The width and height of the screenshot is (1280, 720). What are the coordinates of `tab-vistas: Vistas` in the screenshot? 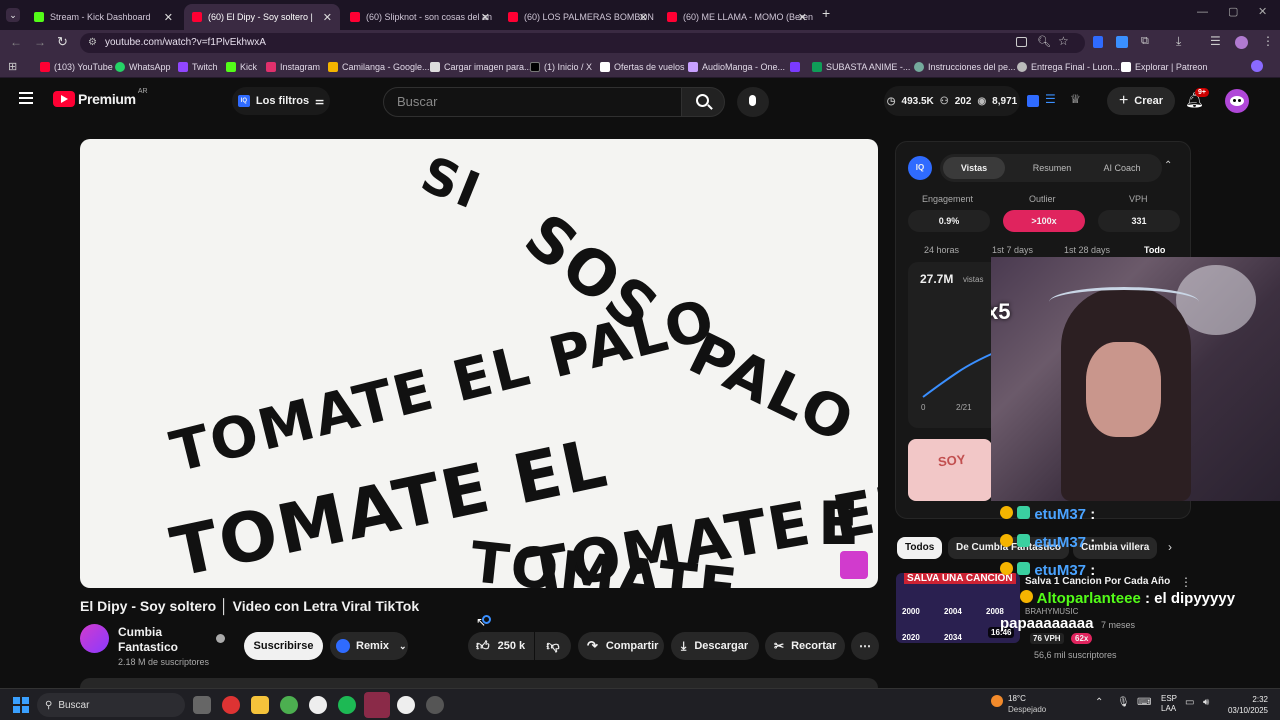 It's located at (974, 168).